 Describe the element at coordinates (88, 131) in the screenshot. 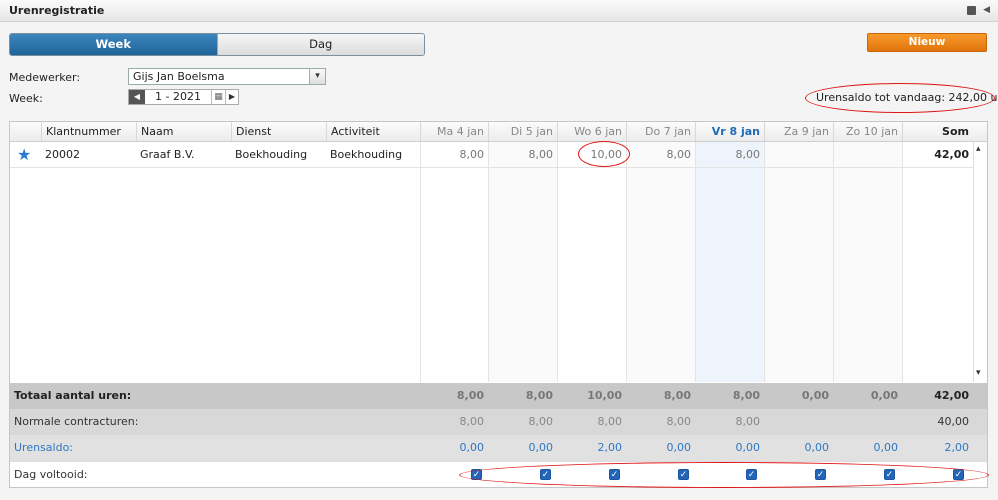

I see `header-klantnummer: Klantnummer` at that location.